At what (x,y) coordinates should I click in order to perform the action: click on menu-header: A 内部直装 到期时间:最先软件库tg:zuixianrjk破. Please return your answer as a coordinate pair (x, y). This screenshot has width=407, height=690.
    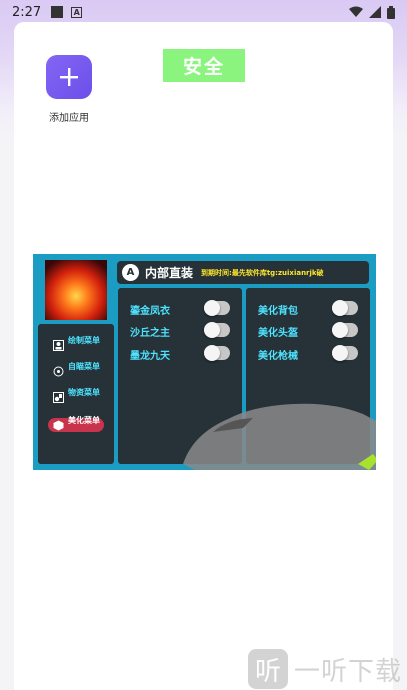
    Looking at the image, I should click on (243, 272).